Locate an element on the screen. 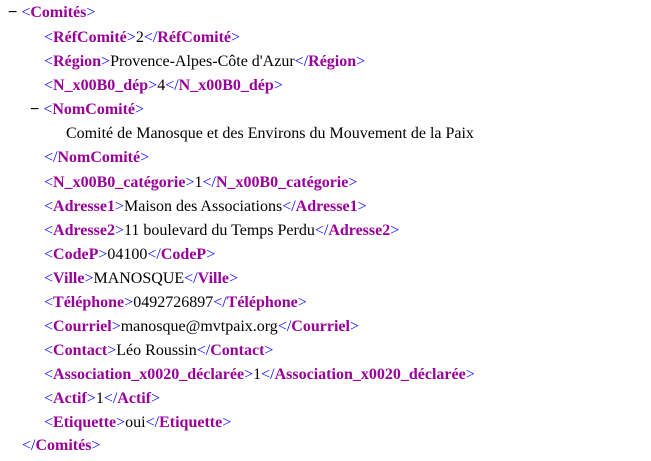 This screenshot has height=461, width=651. element-line-dep: <N_x00B0_dép>4</N_x00B0_dép> is located at coordinates (163, 85).